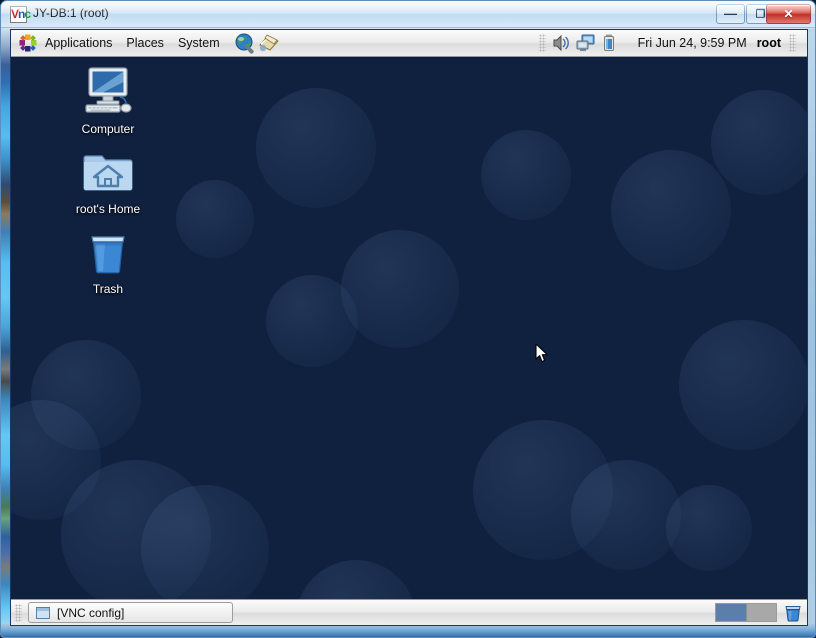 Image resolution: width=816 pixels, height=638 pixels. What do you see at coordinates (130, 612) in the screenshot?
I see `taskbar-window-button: [VNC config]` at bounding box center [130, 612].